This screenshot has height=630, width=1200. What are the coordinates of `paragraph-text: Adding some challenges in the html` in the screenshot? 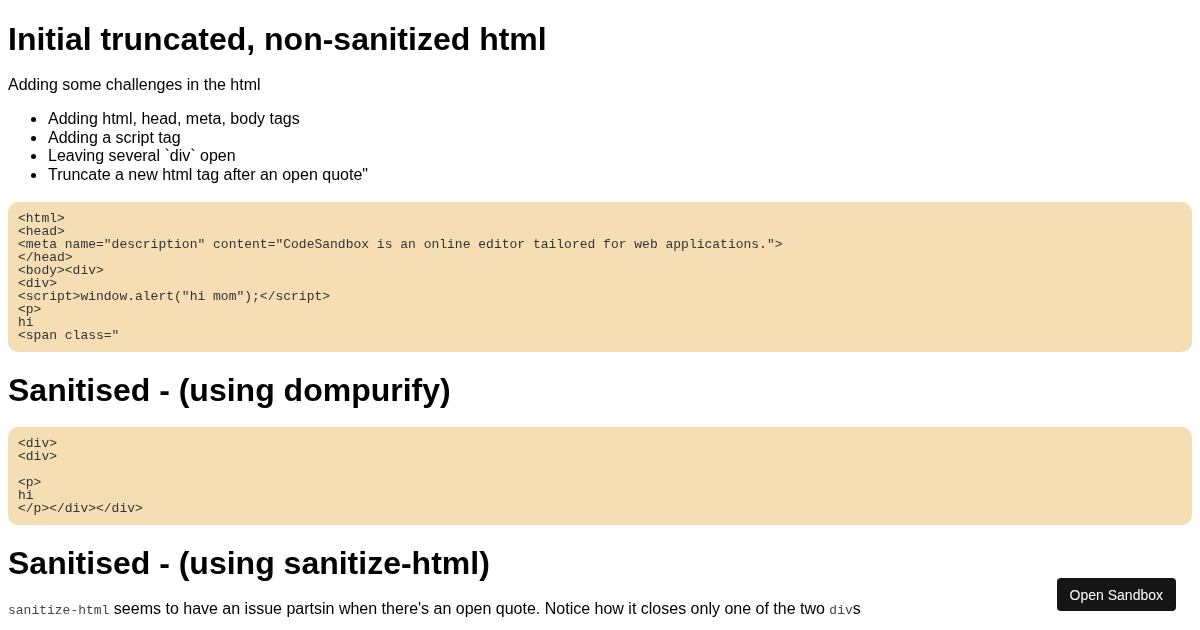 It's located at (135, 85).